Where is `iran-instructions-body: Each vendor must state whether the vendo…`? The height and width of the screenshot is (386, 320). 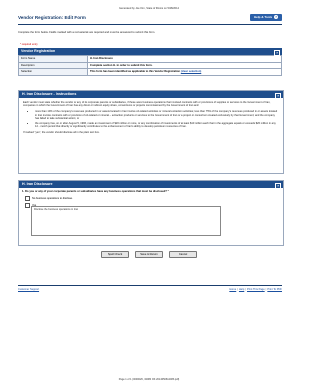
iran-instructions-body: Each vendor must state whether the vendo… is located at coordinates (151, 119).